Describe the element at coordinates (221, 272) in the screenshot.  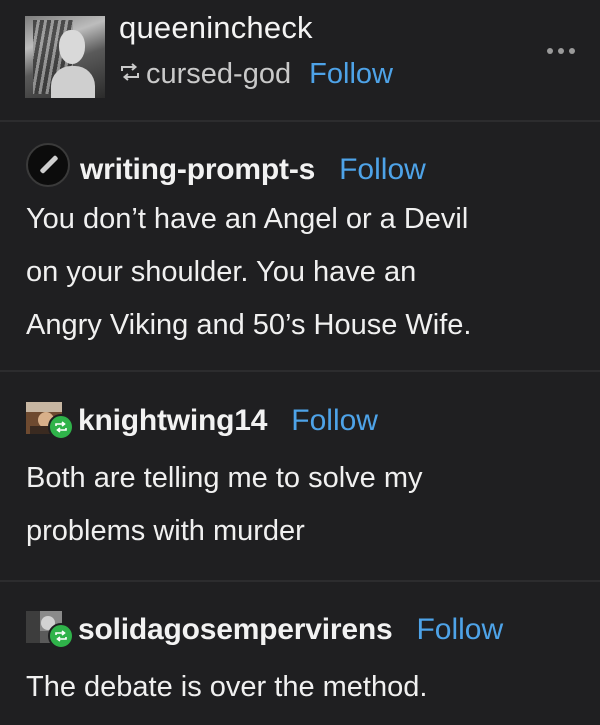
I see `post-line: on your shoulder. You have an` at that location.